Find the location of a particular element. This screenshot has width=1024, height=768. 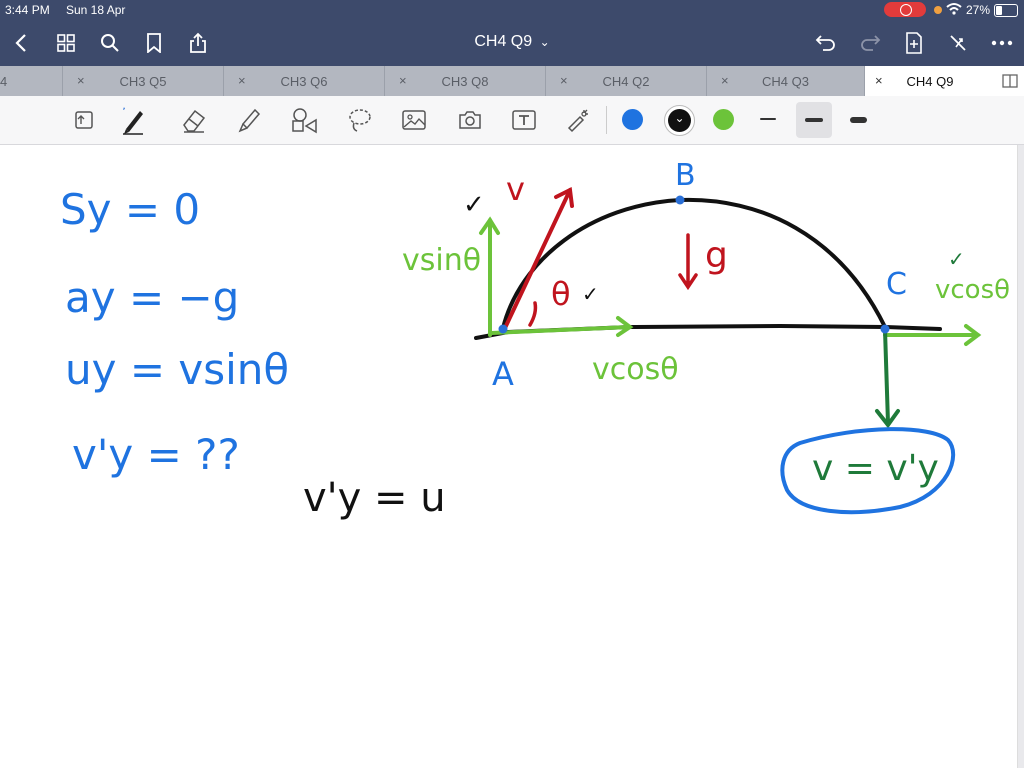

tab-label: CH4 Q3 is located at coordinates (785, 81).